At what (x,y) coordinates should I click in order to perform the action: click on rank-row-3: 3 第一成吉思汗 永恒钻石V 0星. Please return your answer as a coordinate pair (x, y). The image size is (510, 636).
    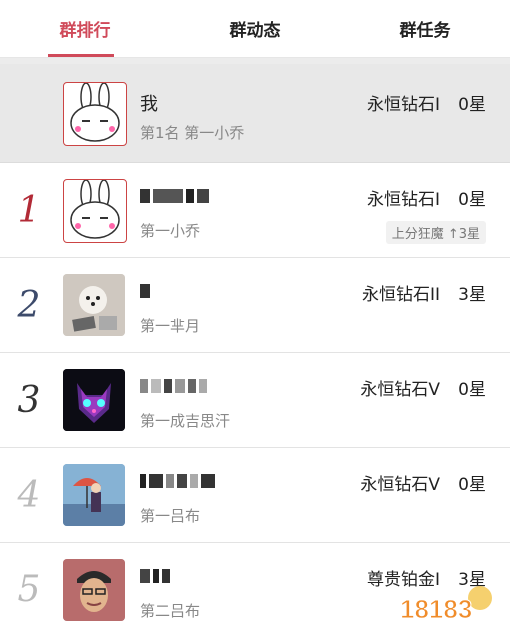
    Looking at the image, I should click on (255, 400).